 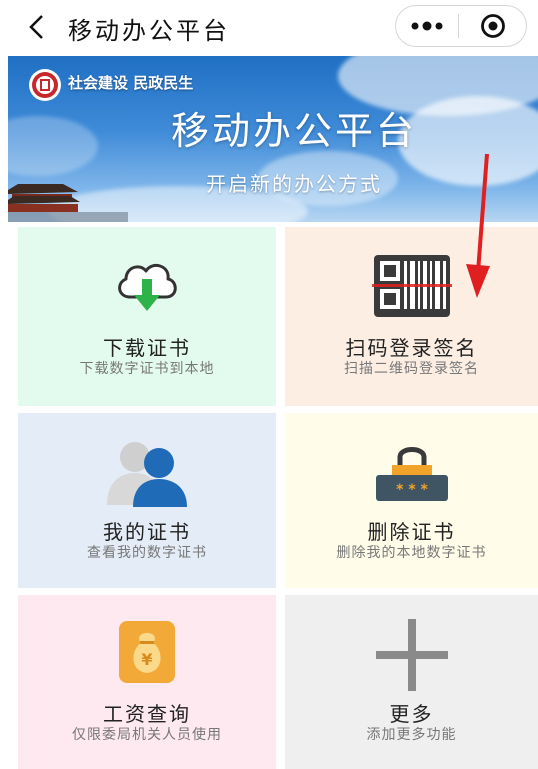 What do you see at coordinates (411, 714) in the screenshot?
I see `tile-title: 更多` at bounding box center [411, 714].